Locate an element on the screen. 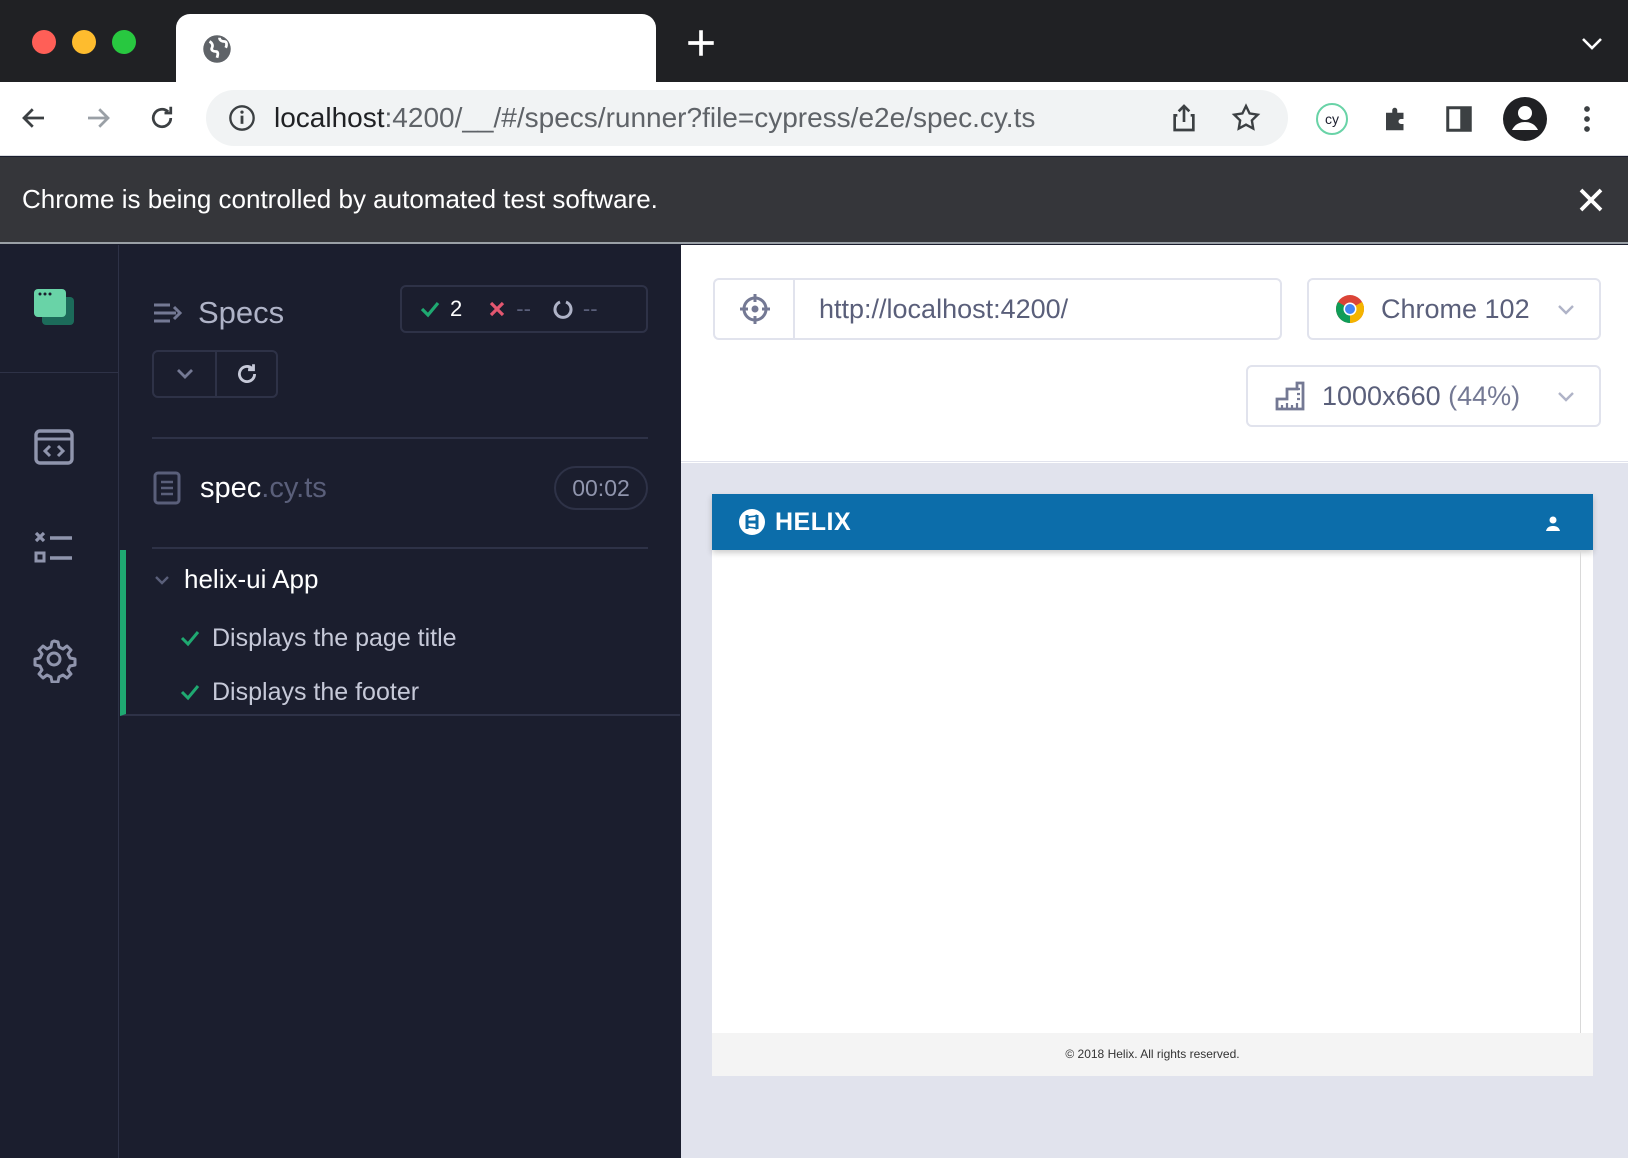  rerun-button is located at coordinates (245, 374).